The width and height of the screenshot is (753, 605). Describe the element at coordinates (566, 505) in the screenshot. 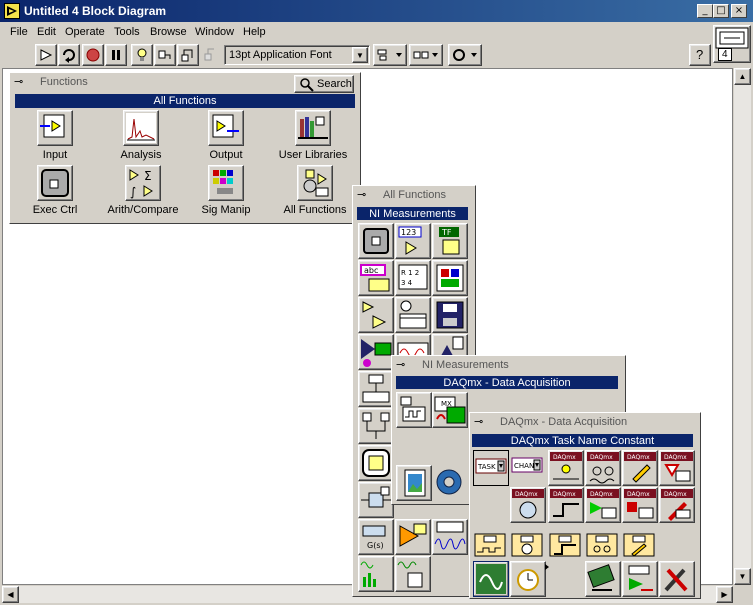

I see `daqmx-start-trigger-icon: DAQmx` at that location.